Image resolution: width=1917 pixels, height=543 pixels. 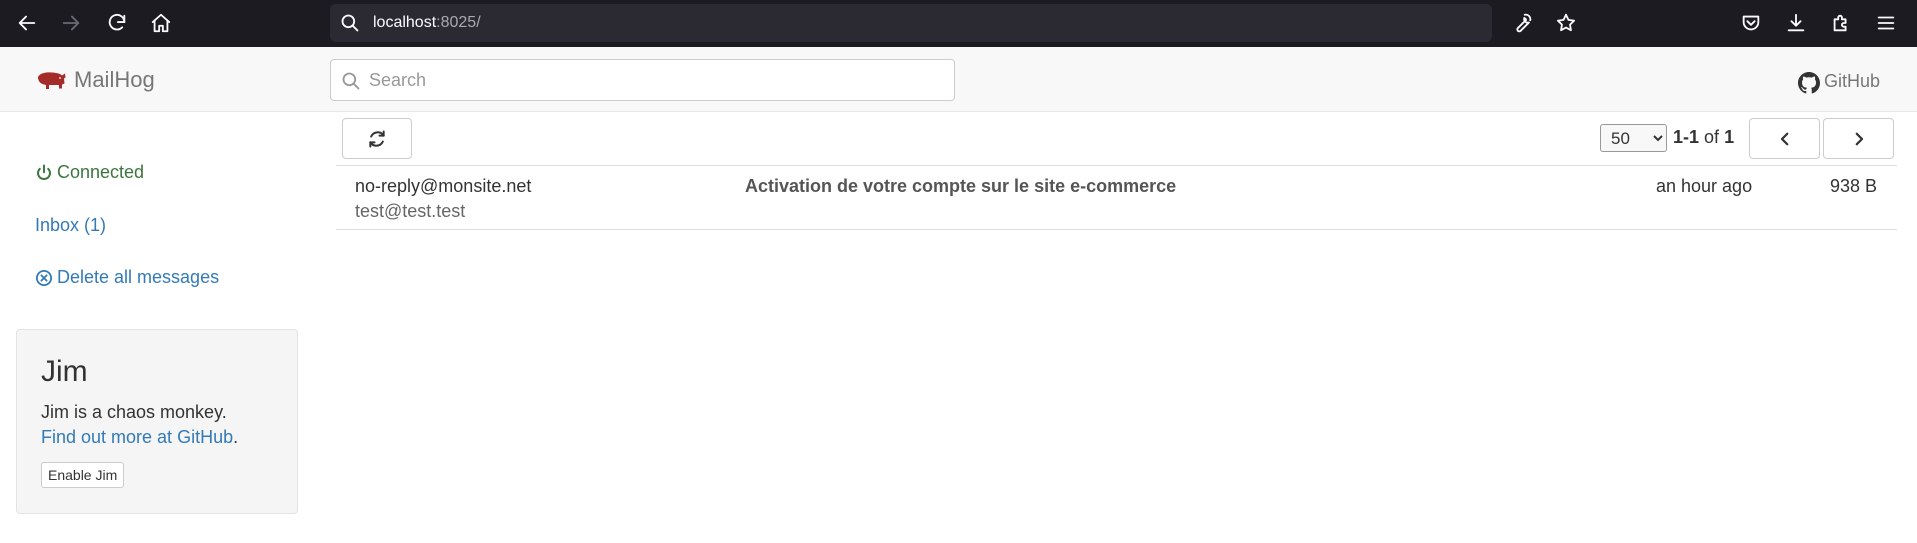 What do you see at coordinates (52, 80) in the screenshot?
I see `pig-logo-icon` at bounding box center [52, 80].